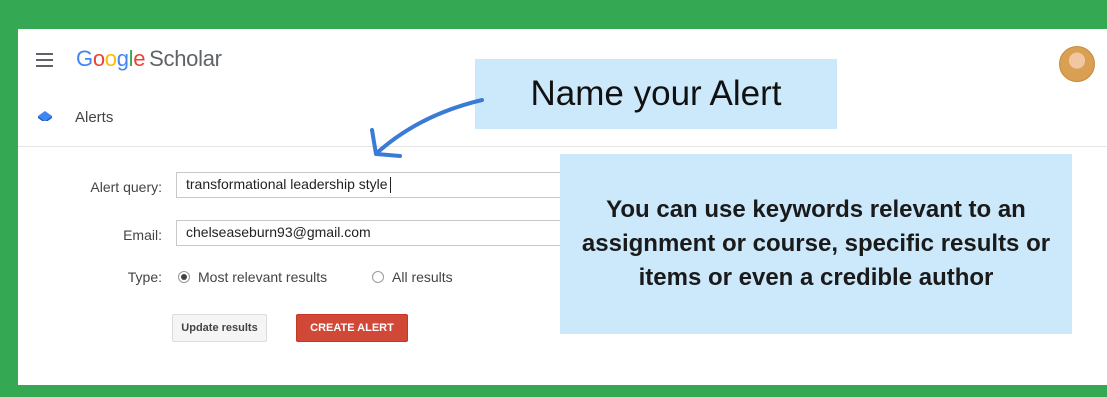 This screenshot has width=1107, height=397. I want to click on create-alert-button: CREATE ALERT, so click(352, 328).